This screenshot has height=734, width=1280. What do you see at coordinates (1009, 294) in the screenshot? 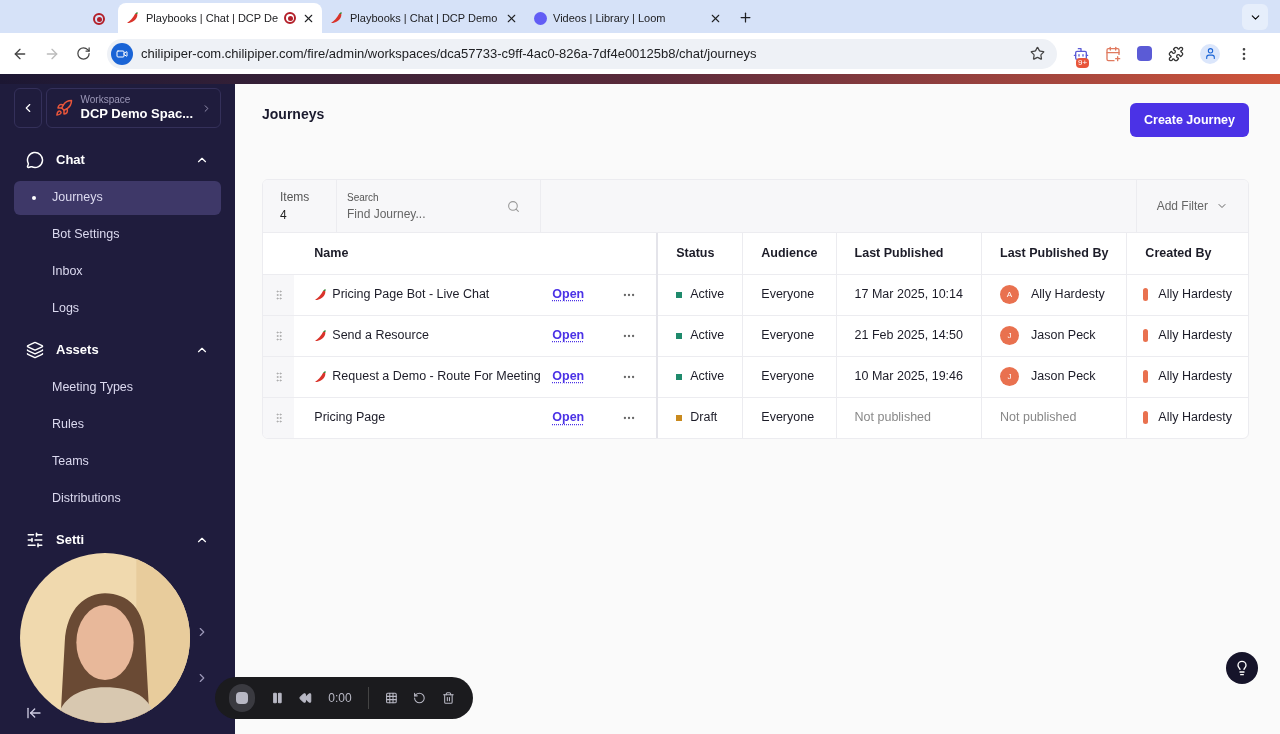
I see `avatar: A` at bounding box center [1009, 294].